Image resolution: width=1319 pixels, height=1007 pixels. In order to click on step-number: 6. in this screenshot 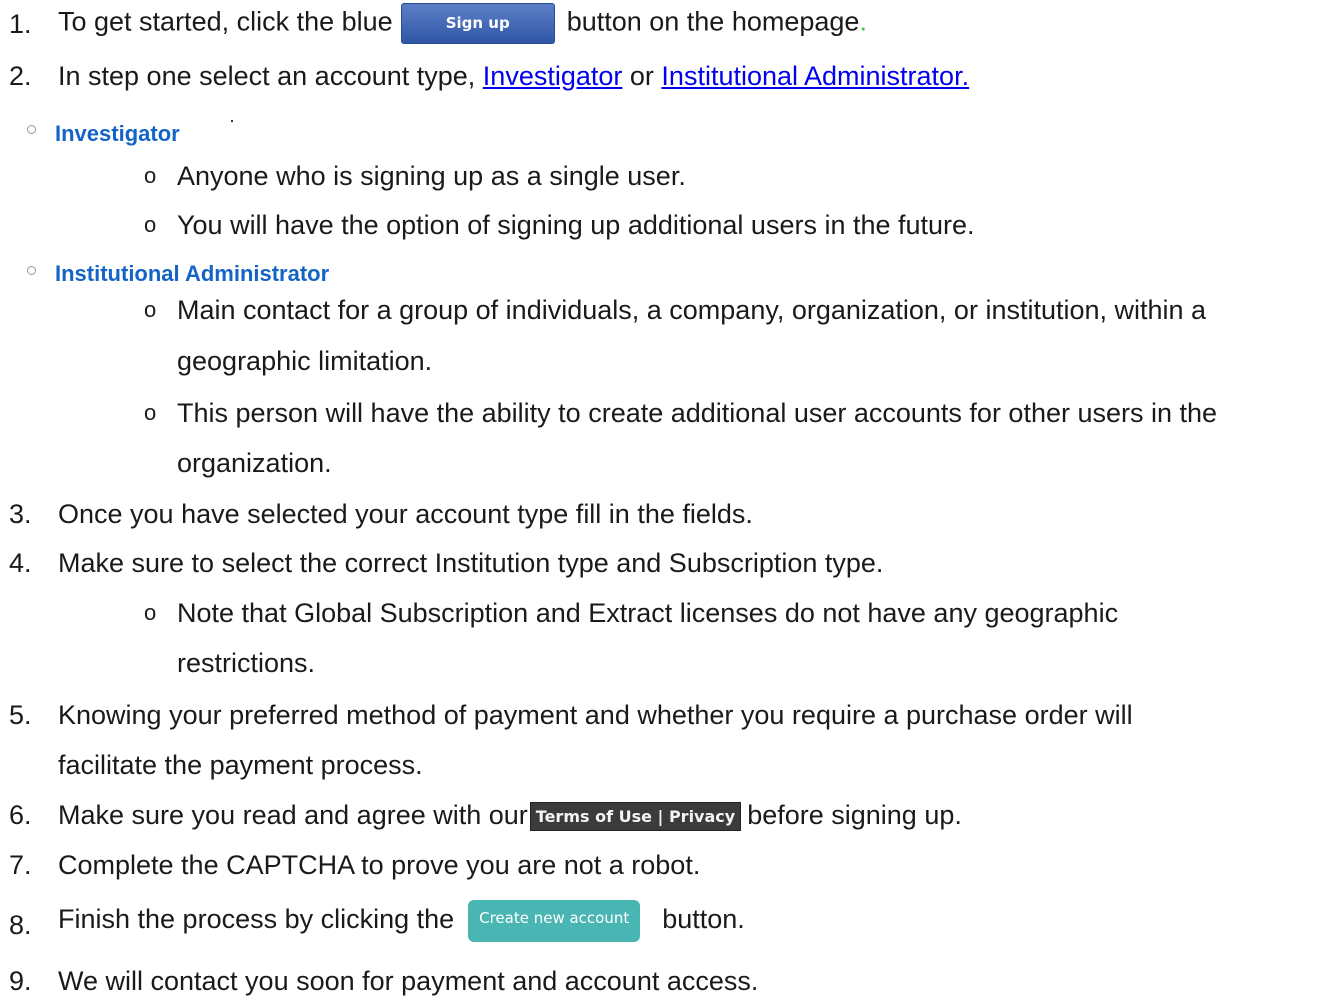, I will do `click(20, 815)`.